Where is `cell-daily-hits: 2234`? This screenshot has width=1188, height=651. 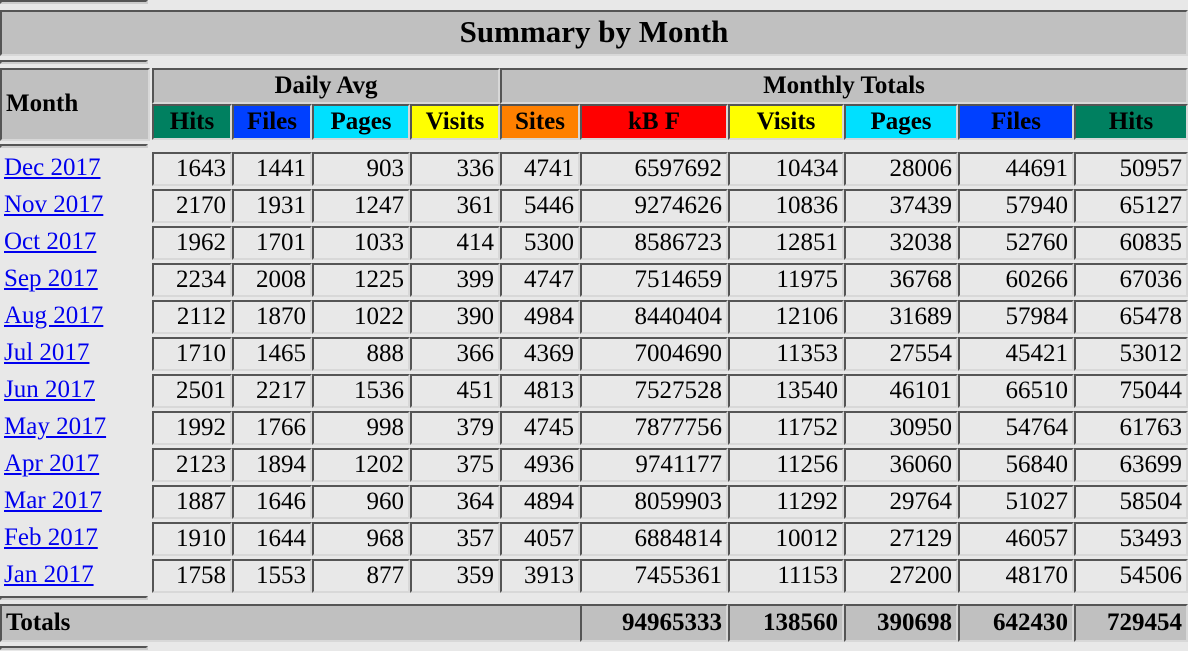
cell-daily-hits: 2234 is located at coordinates (192, 280).